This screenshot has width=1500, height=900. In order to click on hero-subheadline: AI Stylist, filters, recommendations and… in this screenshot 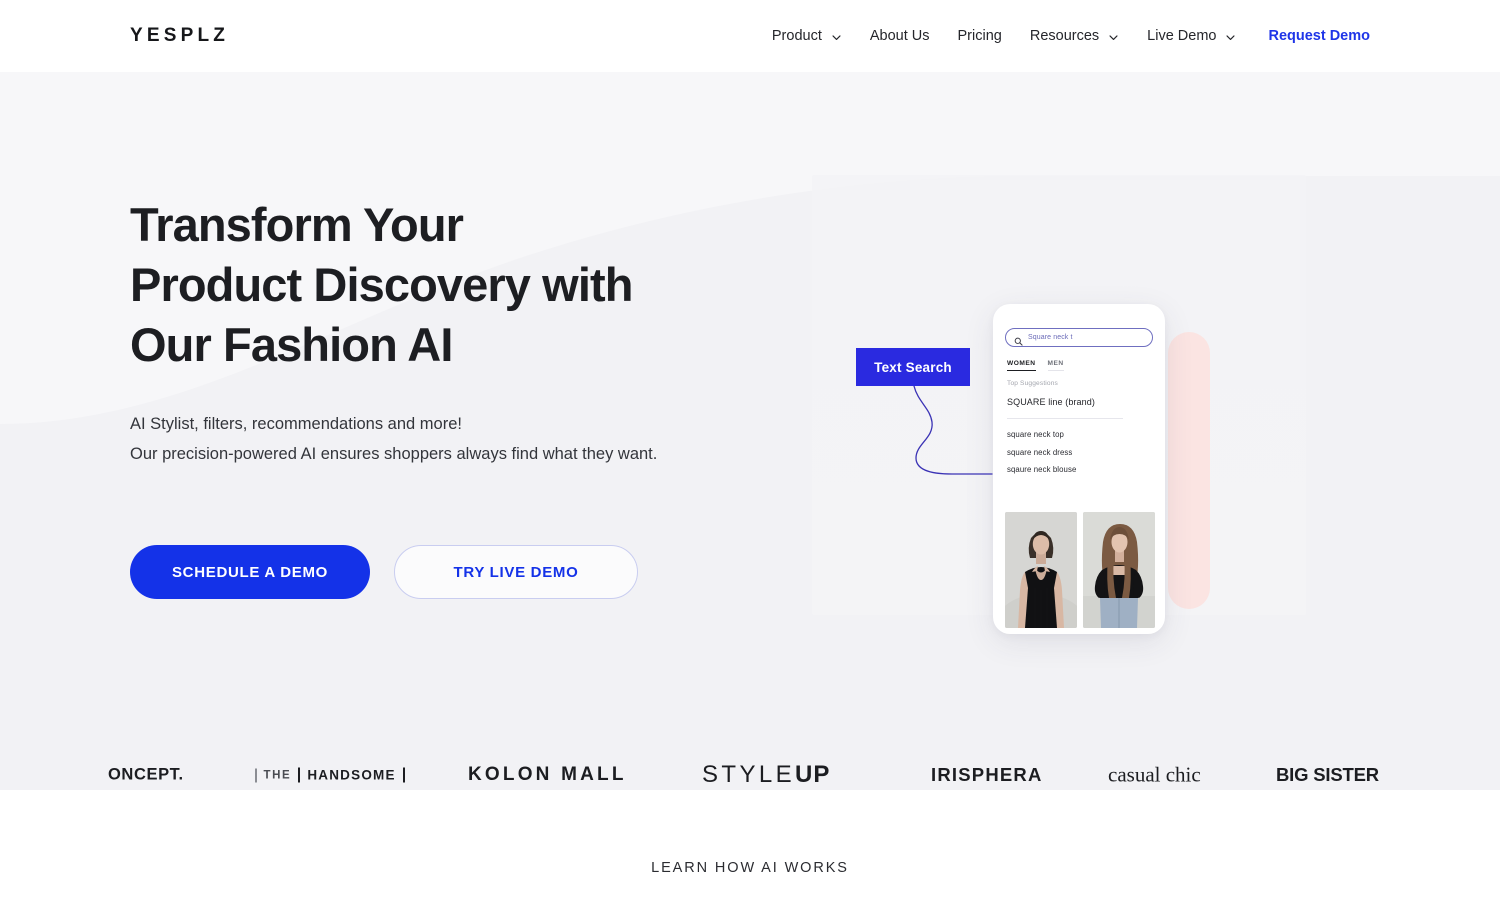, I will do `click(437, 439)`.